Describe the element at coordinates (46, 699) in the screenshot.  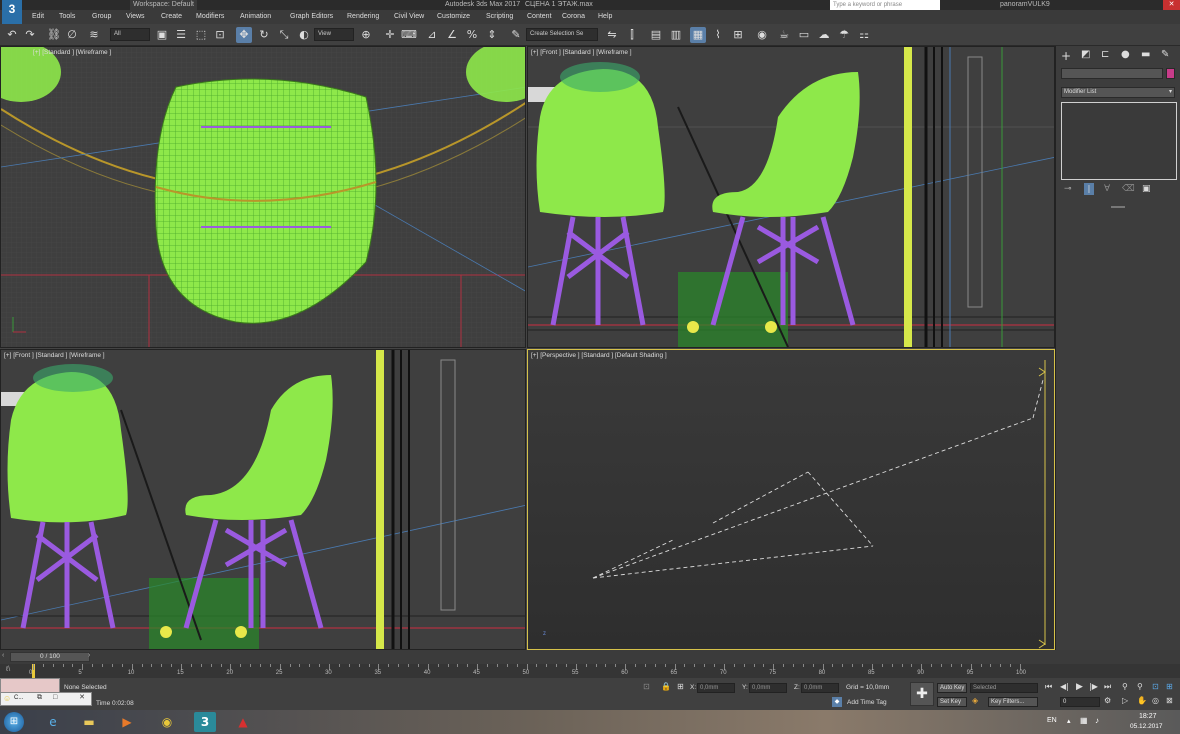
I see `minimized-window-bar: ☺ C... ⧉ □ ✕` at that location.